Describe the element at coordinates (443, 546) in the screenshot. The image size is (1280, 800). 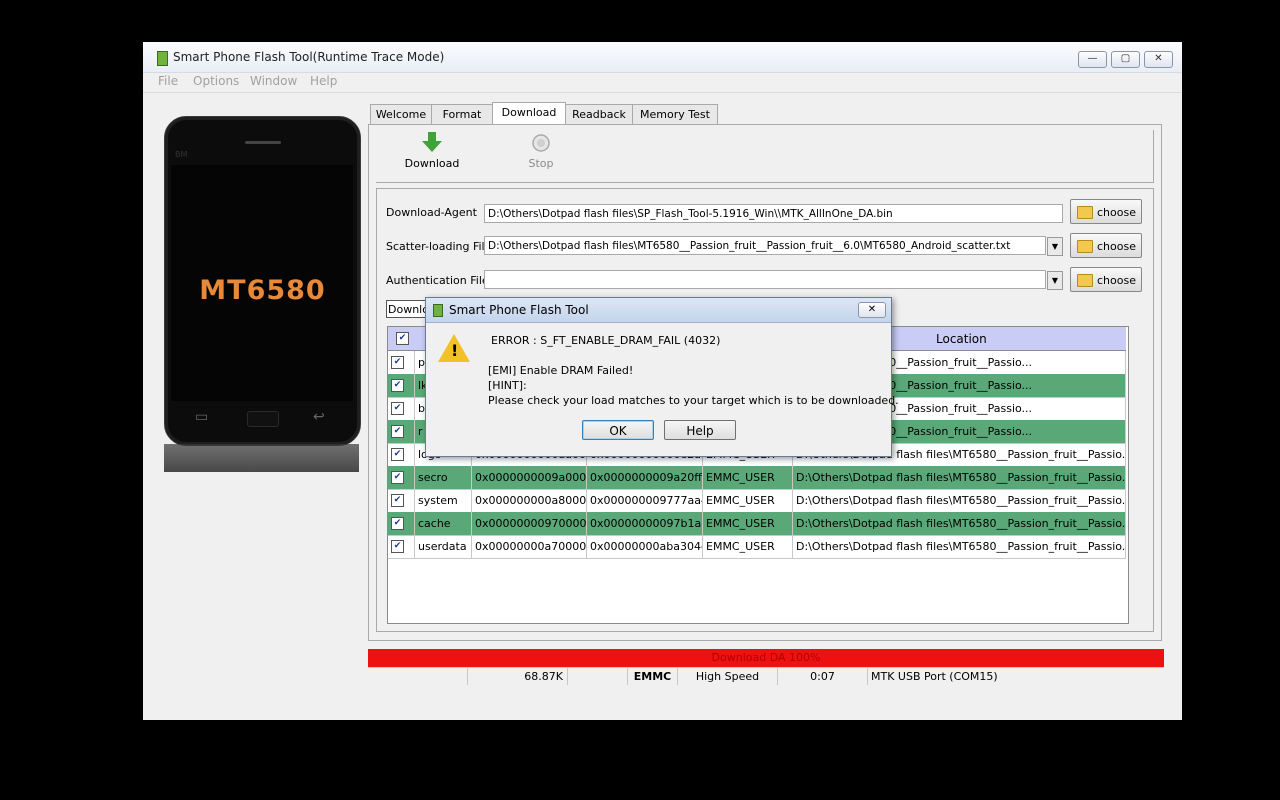
I see `cell-name: userdata` at that location.